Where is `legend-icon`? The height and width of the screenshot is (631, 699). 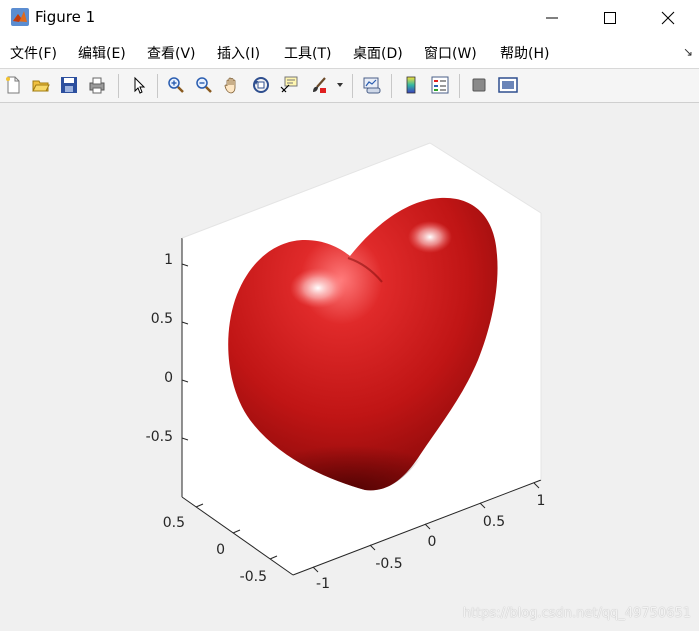
legend-icon is located at coordinates (440, 85).